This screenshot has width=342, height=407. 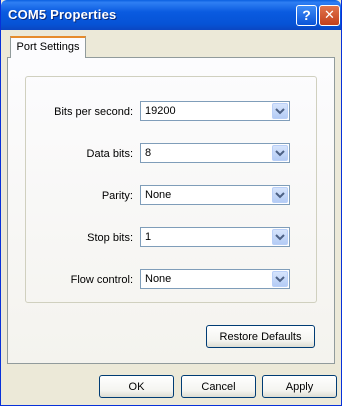 I want to click on close-button: ✕, so click(x=329, y=15).